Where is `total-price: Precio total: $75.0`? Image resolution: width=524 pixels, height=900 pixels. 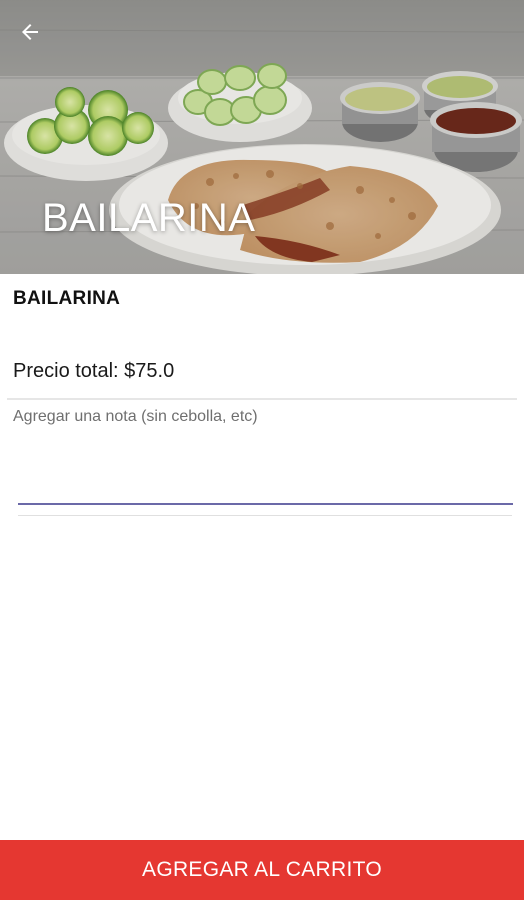 total-price: Precio total: $75.0 is located at coordinates (94, 371).